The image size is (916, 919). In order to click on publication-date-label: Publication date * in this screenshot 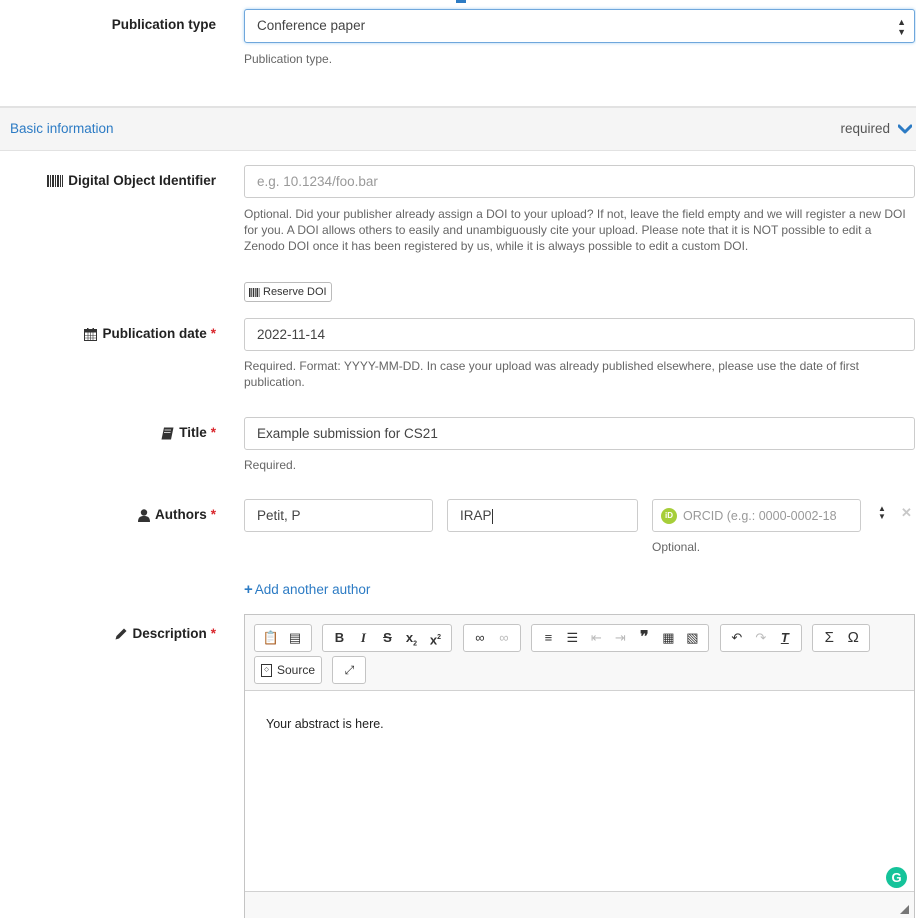, I will do `click(150, 333)`.